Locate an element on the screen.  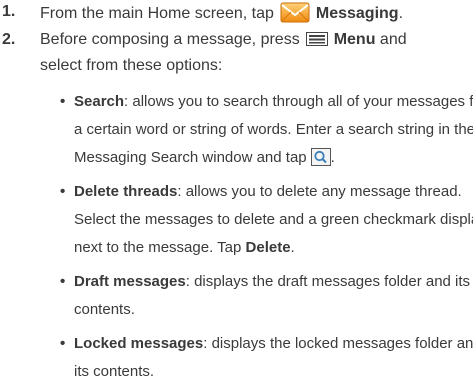
messaging-icon is located at coordinates (295, 12).